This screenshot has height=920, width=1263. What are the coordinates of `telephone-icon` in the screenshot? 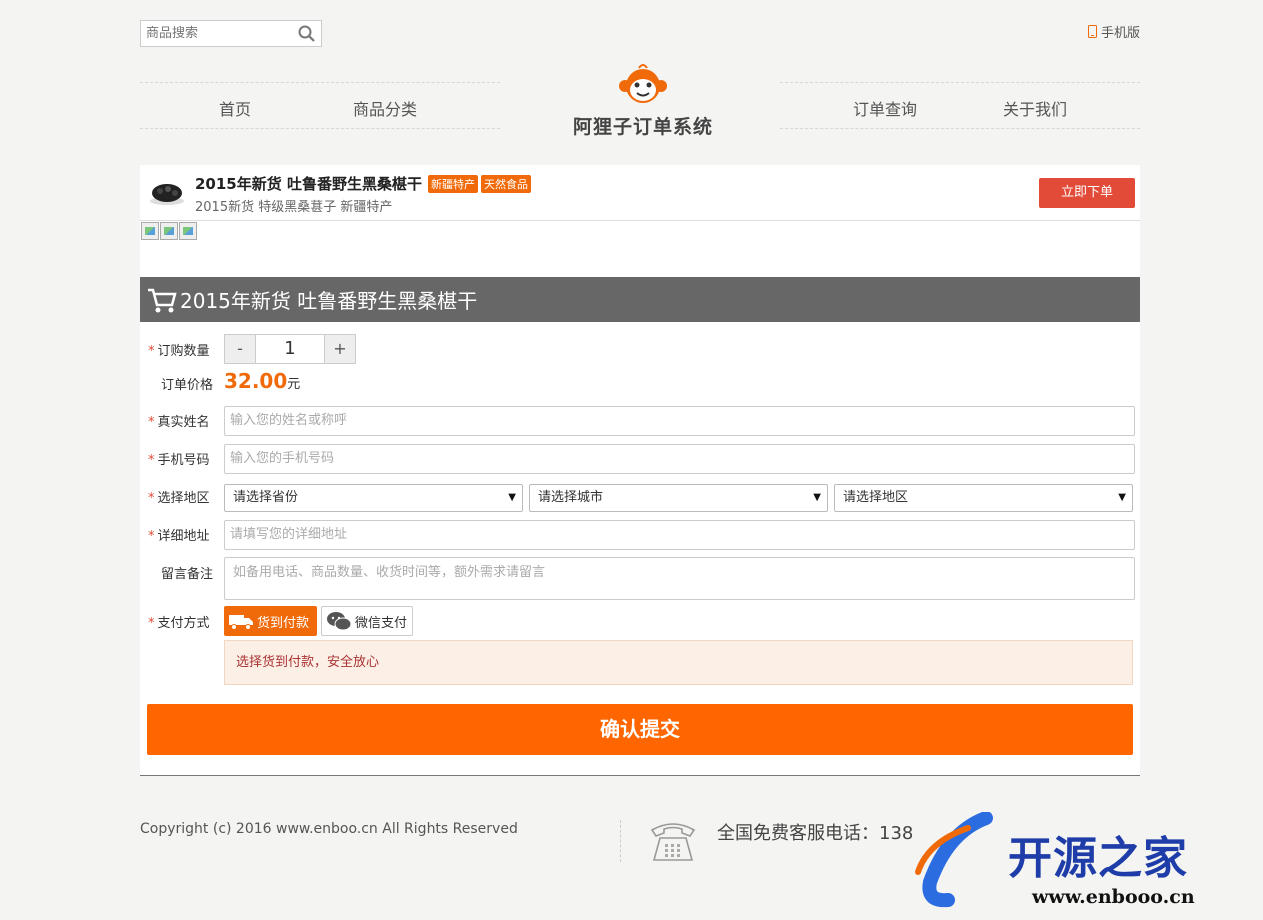 It's located at (673, 842).